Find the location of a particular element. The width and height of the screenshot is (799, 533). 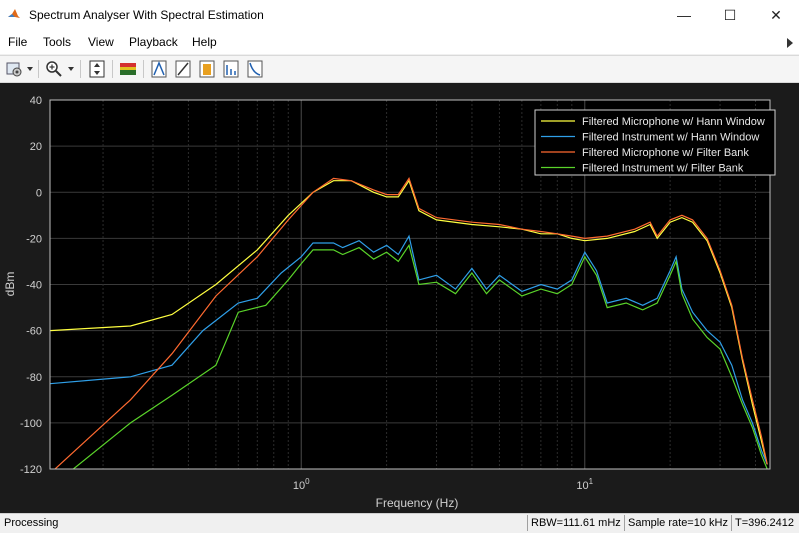

peak-finder-icon is located at coordinates (159, 69).